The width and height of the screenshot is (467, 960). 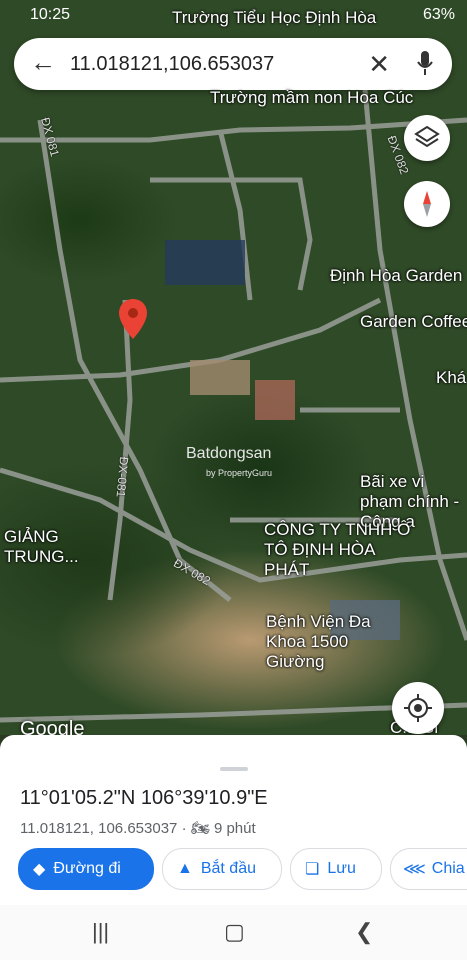 What do you see at coordinates (312, 869) in the screenshot?
I see `bookmark-icon: ❏` at bounding box center [312, 869].